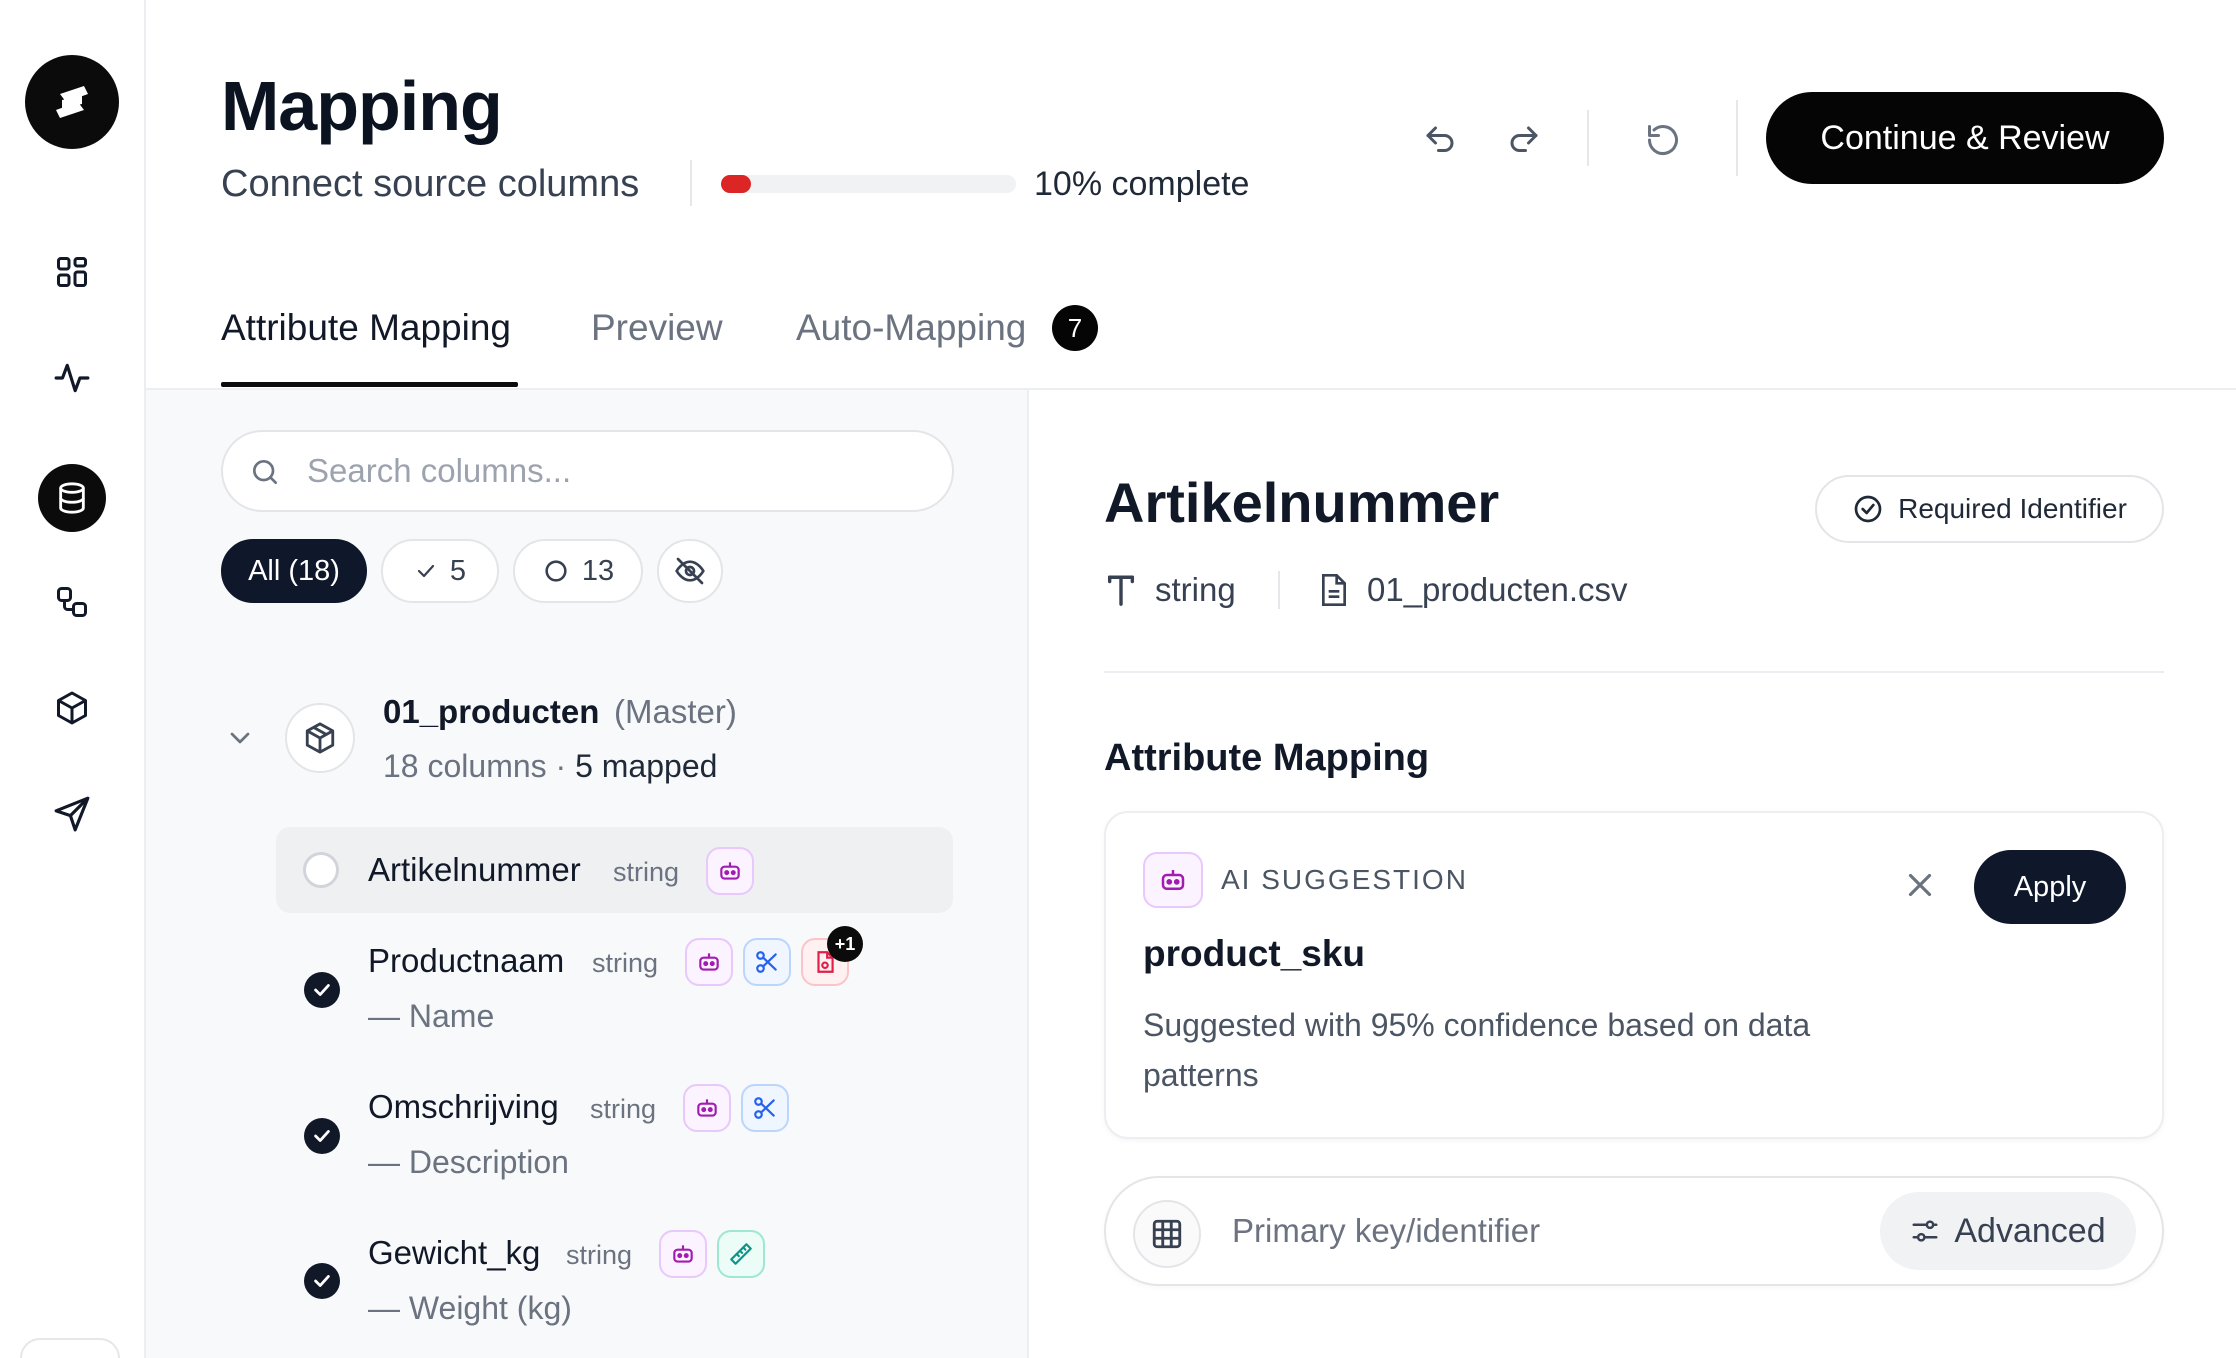 This screenshot has height=1358, width=2236. What do you see at coordinates (2050, 887) in the screenshot?
I see `apply-suggestion-button: Apply` at bounding box center [2050, 887].